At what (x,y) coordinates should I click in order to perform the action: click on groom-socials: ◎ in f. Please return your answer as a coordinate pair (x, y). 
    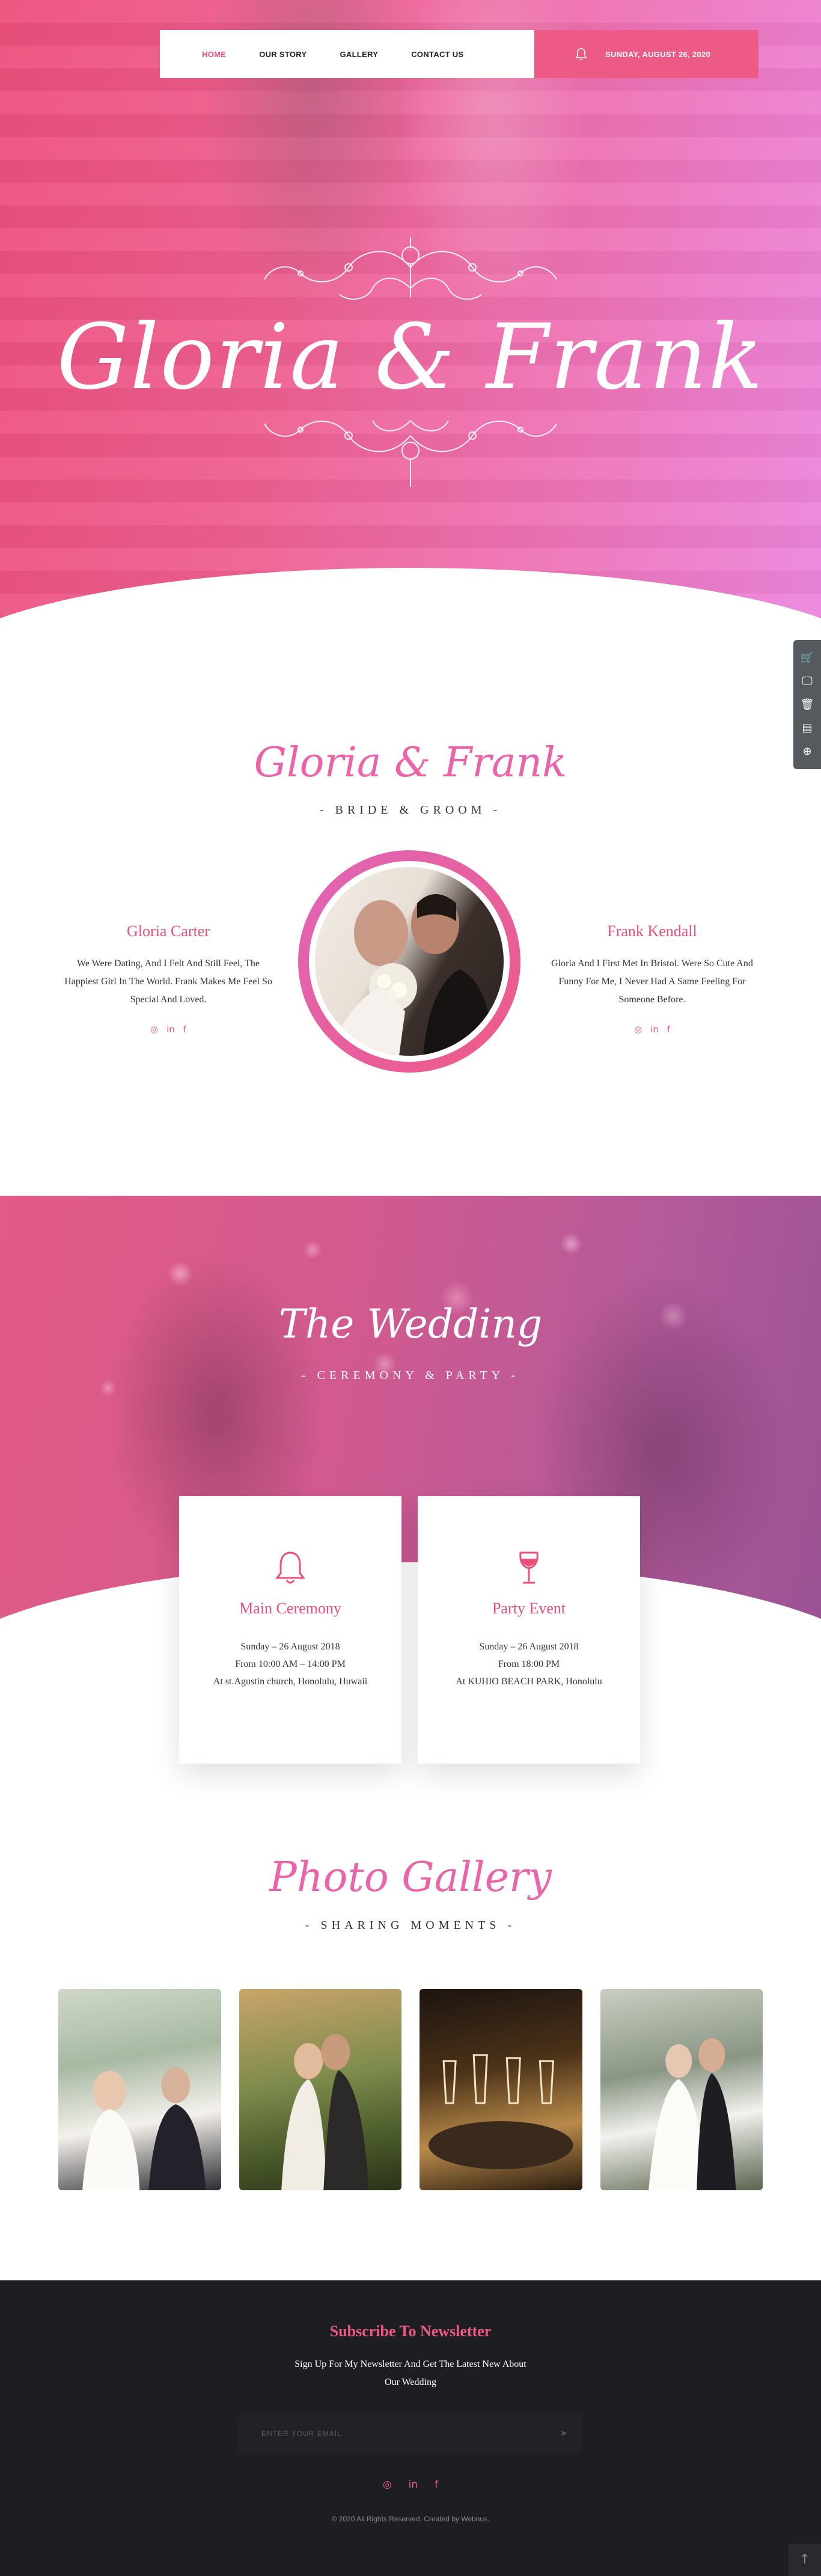
    Looking at the image, I should click on (652, 1029).